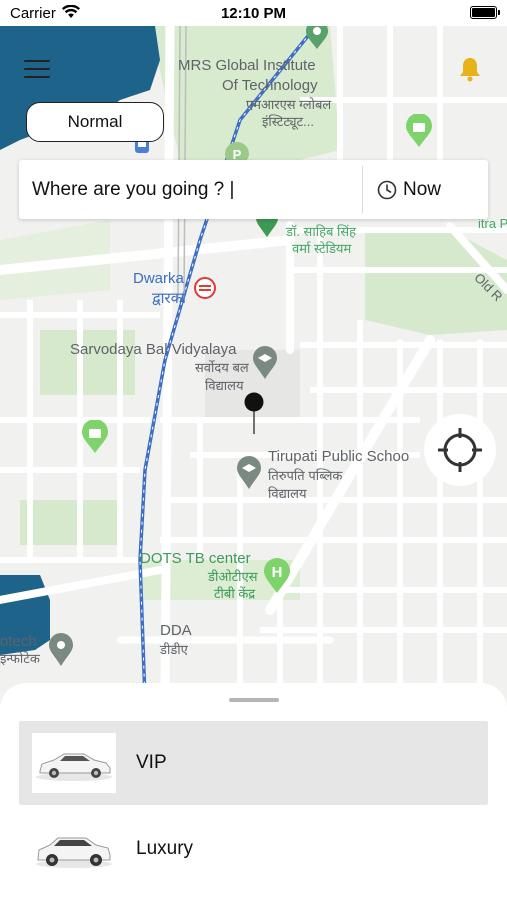  What do you see at coordinates (235, 593) in the screenshot?
I see `map-label-dots-hi-2: टीबी केंद्र` at bounding box center [235, 593].